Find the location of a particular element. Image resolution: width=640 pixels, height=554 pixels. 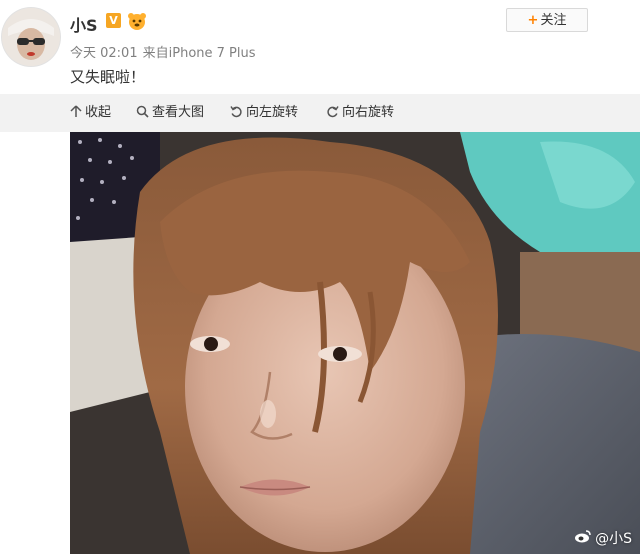

post-text: 又失眠啦！ is located at coordinates (108, 77).